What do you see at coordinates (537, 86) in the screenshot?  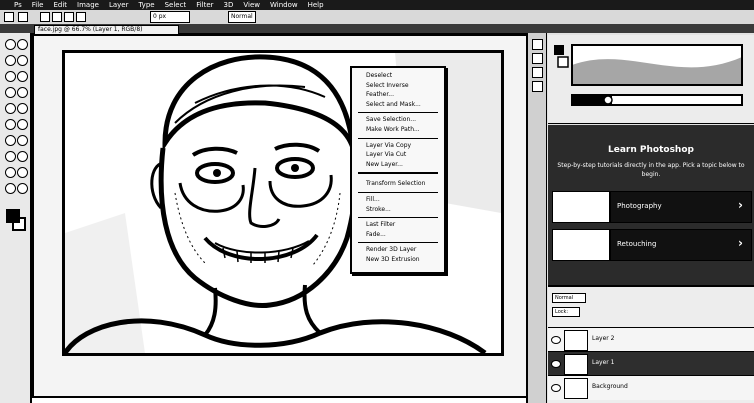 I see `libraries-icon` at bounding box center [537, 86].